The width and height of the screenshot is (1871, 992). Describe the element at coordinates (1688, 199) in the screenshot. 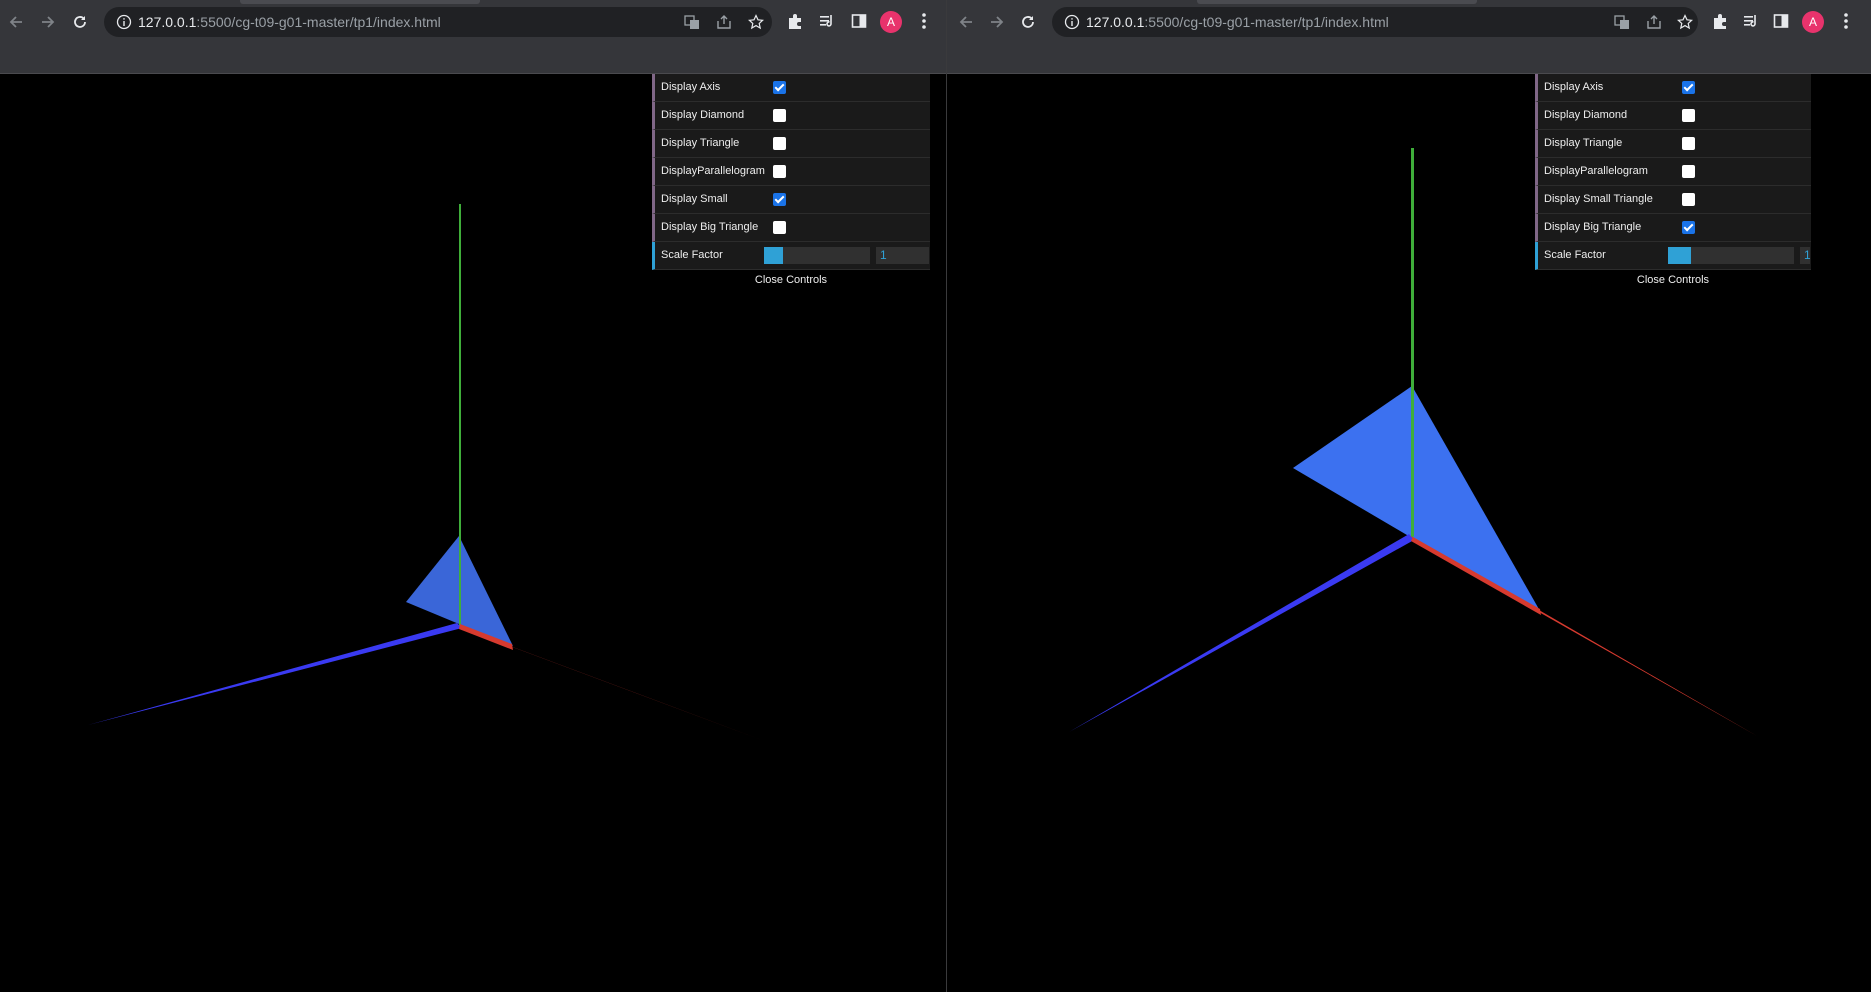

I see `display-small-triangle-checkbox` at that location.